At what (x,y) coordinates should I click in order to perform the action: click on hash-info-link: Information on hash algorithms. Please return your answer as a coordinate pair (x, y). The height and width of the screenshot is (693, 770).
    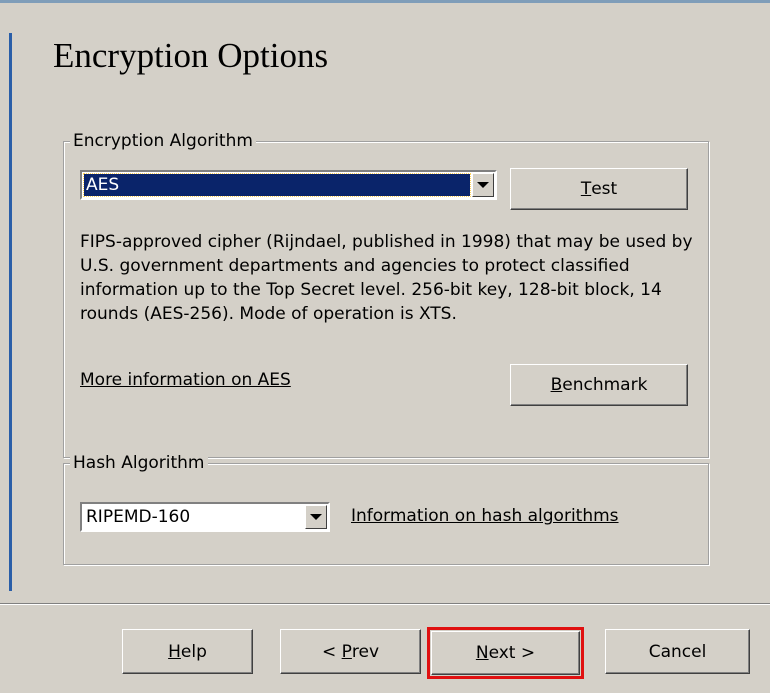
    Looking at the image, I should click on (485, 516).